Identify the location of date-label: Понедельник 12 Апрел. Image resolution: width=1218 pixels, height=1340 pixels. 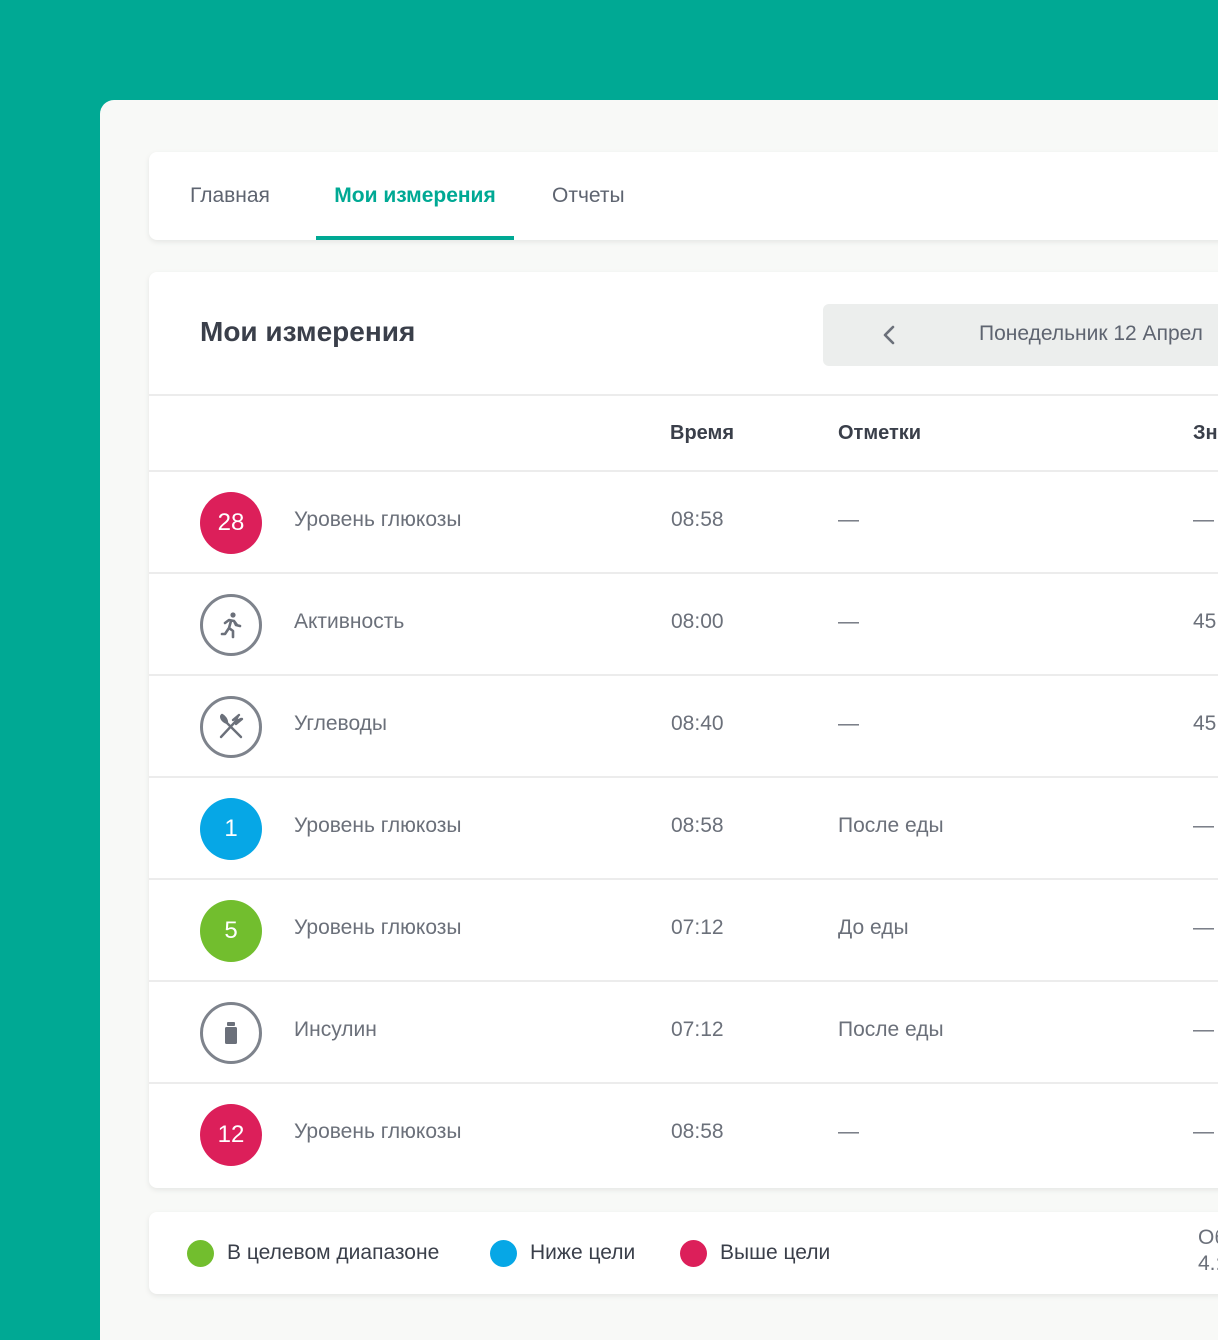
(1091, 333).